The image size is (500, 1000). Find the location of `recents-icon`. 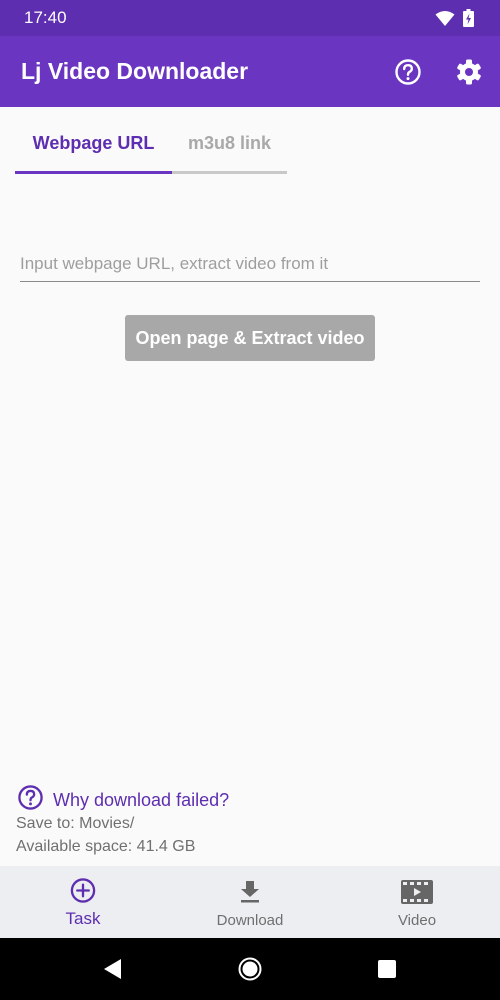

recents-icon is located at coordinates (387, 971).